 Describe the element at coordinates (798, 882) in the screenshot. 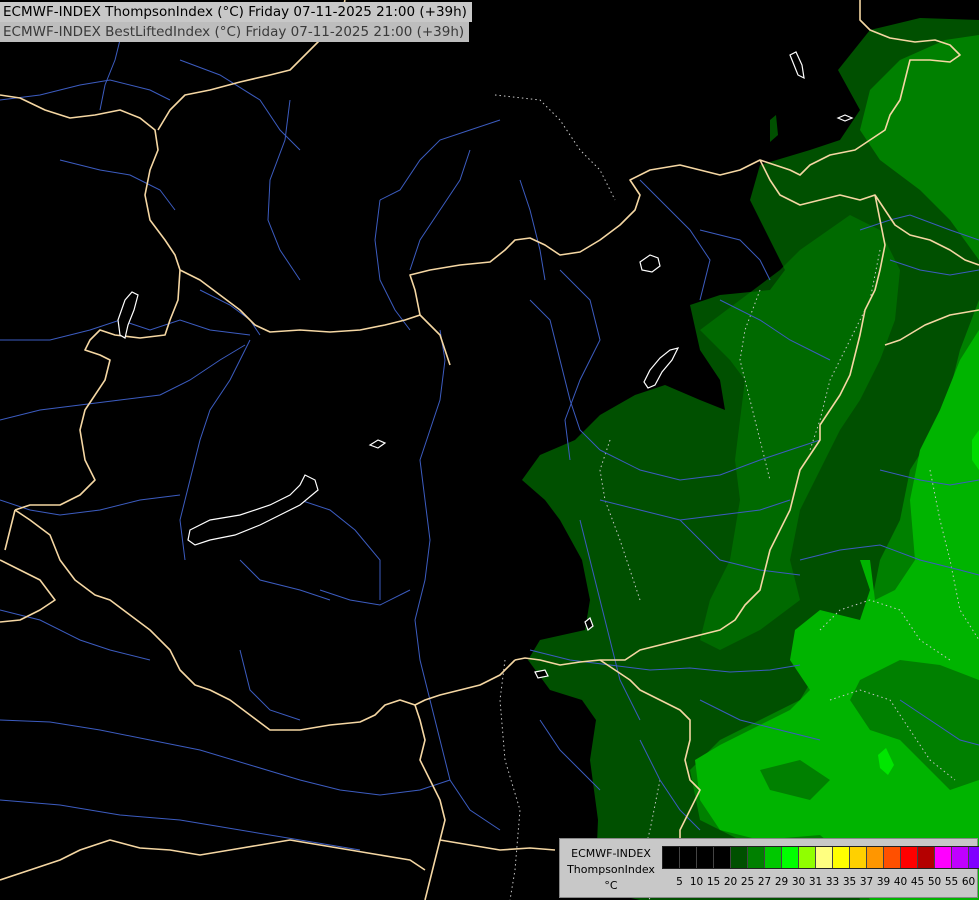

I see `legend-tick-label: 30` at that location.